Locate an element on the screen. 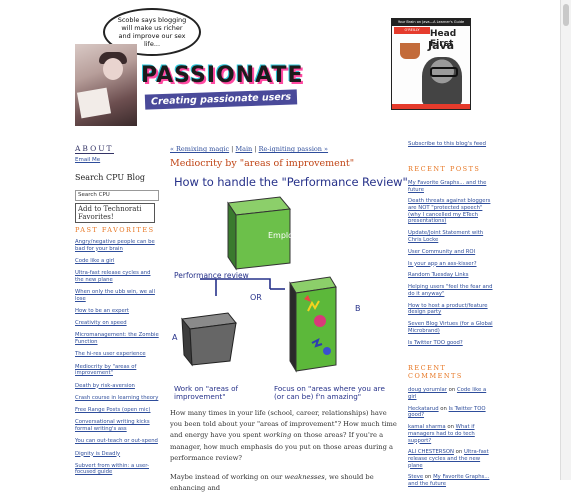 The width and height of the screenshot is (571, 502). book-title-line2: Java is located at coordinates (441, 45).